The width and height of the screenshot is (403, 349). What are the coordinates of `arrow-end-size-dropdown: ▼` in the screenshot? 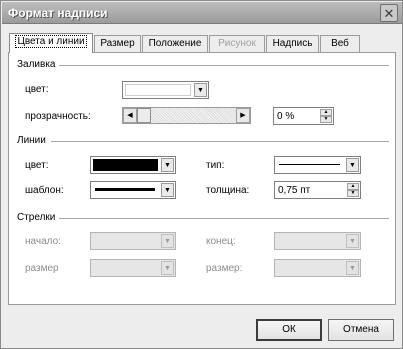 It's located at (317, 268).